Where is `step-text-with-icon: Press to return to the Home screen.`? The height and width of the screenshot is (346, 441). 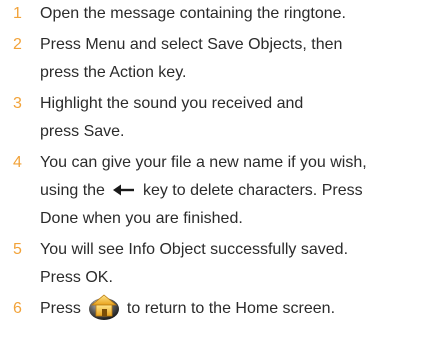
step-text-with-icon: Press to return to the Home screen. is located at coordinates (240, 308).